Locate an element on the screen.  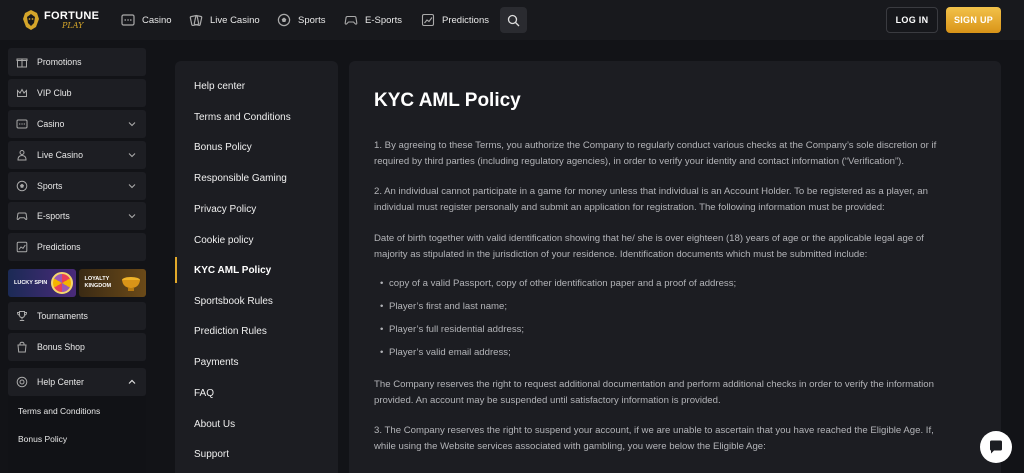
loyalty-kingdom-banner: LOYALTY KINGDOM is located at coordinates (112, 283).